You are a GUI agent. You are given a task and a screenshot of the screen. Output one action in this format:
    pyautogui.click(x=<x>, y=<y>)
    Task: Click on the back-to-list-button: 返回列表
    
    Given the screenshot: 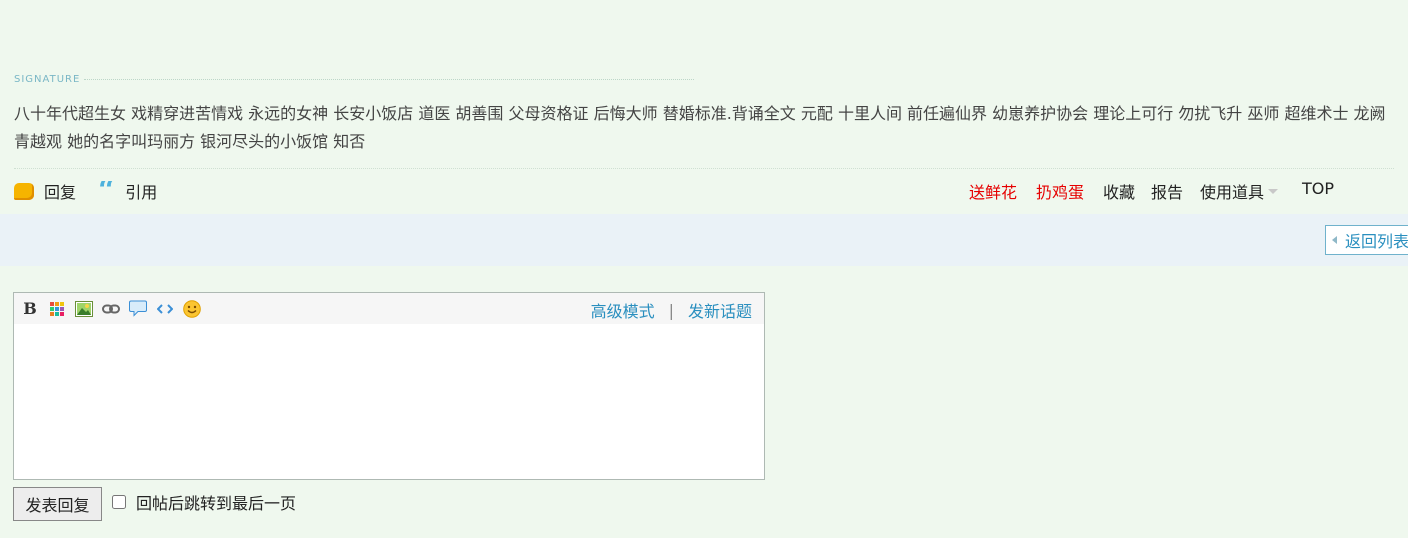 What is the action you would take?
    pyautogui.click(x=1366, y=240)
    